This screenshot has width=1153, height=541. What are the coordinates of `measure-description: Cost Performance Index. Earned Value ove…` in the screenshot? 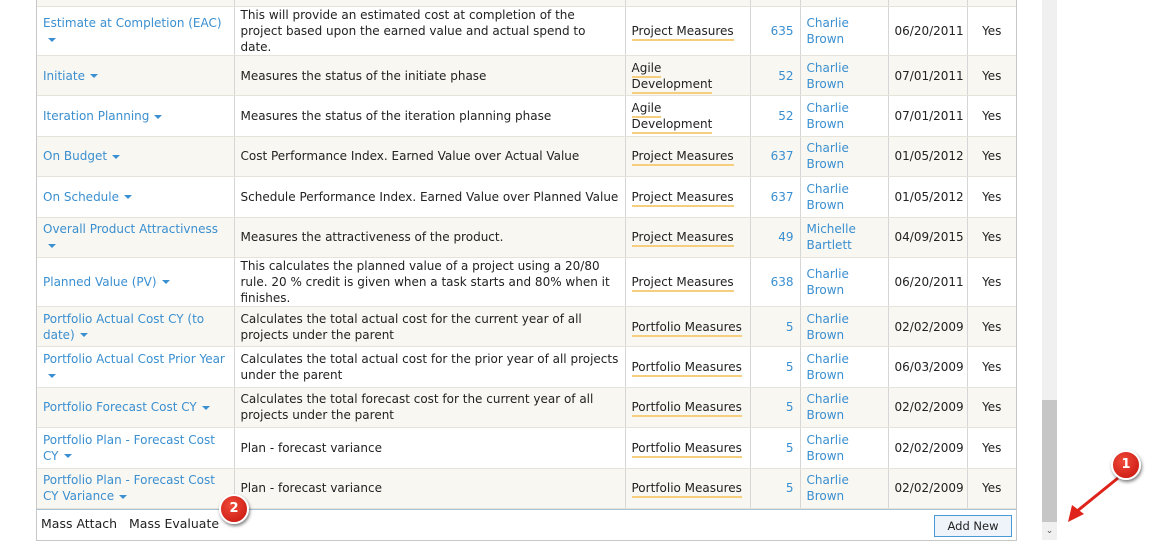 It's located at (430, 157).